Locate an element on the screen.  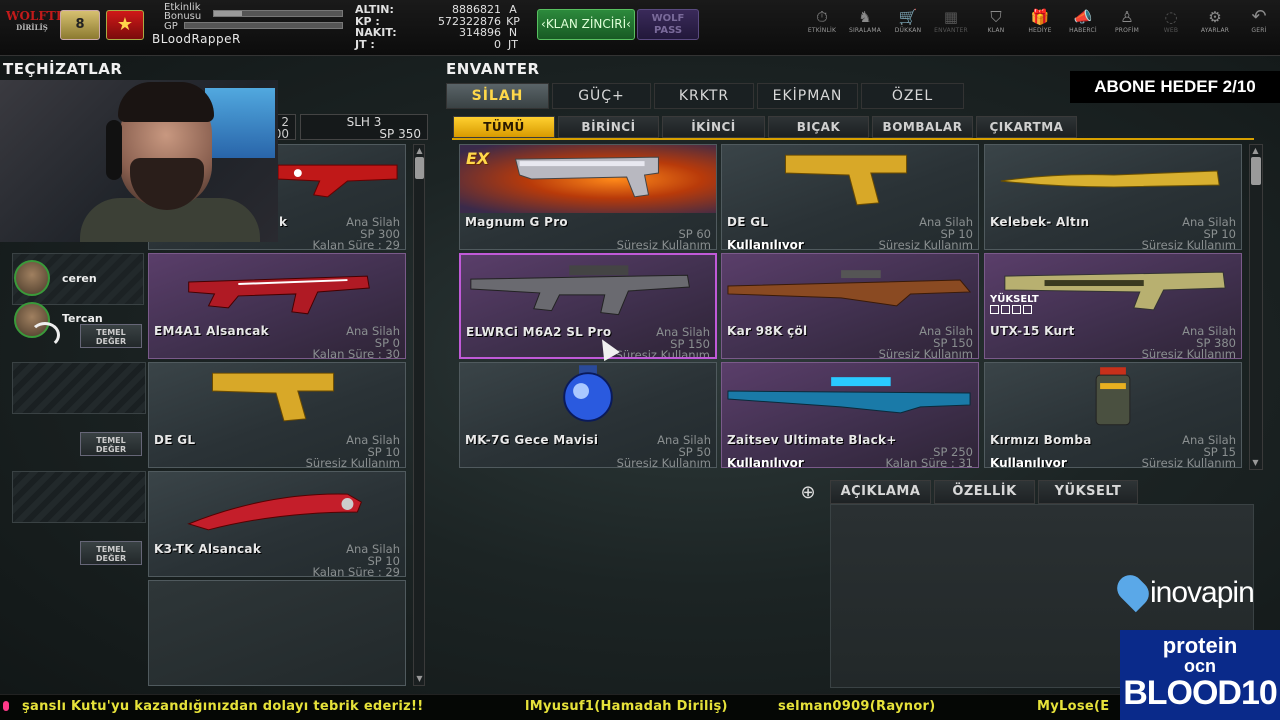
slot-tab-3: SLH 3 SP 350 is located at coordinates (364, 127).